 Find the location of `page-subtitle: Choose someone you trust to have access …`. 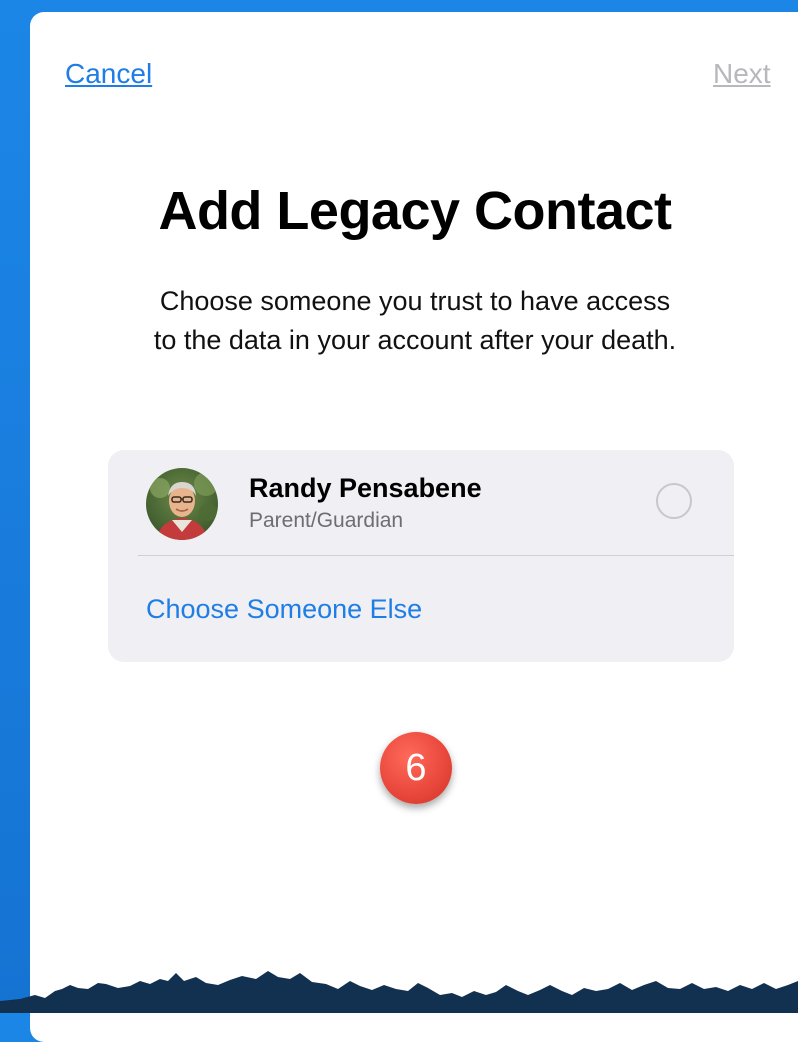

page-subtitle: Choose someone you trust to have access … is located at coordinates (414, 321).